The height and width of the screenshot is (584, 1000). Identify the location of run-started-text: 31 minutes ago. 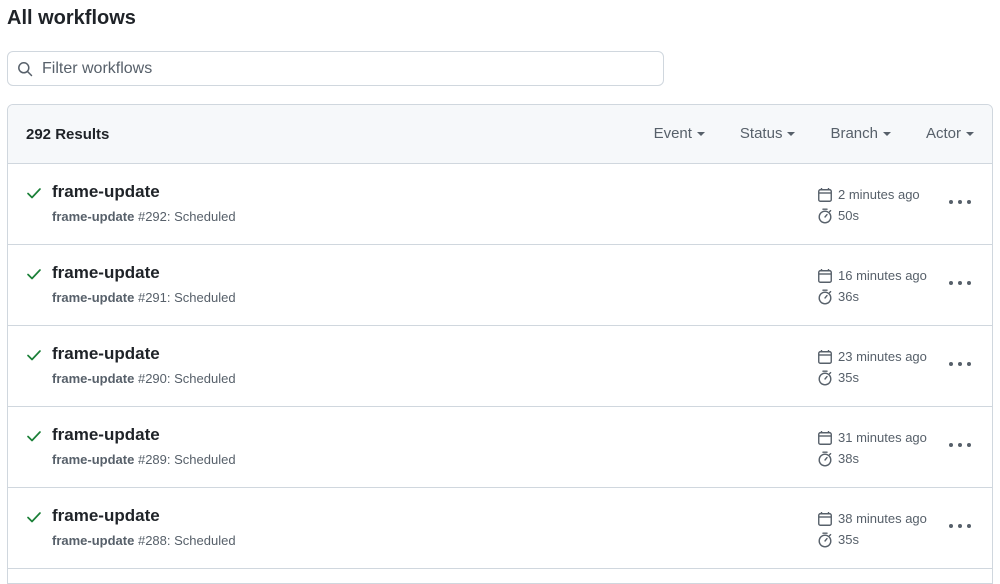
(882, 437).